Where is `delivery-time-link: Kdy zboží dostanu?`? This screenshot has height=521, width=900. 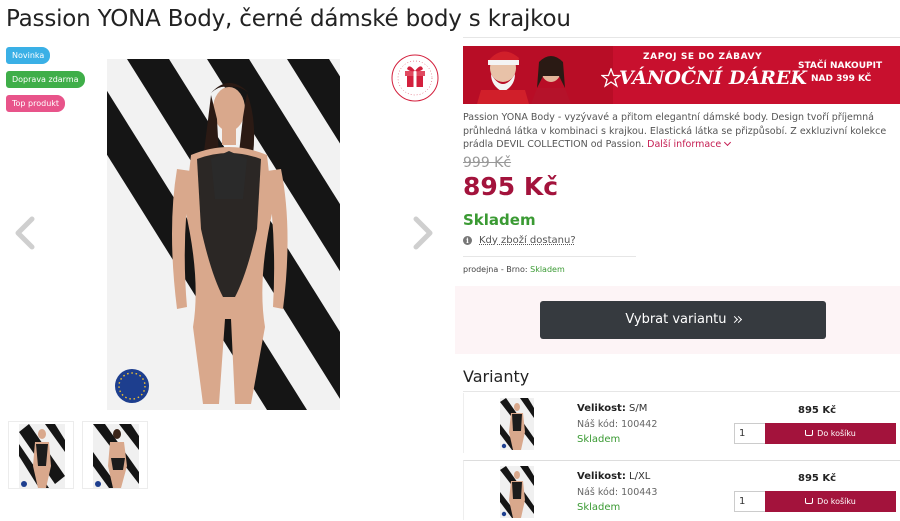
delivery-time-link: Kdy zboží dostanu? is located at coordinates (527, 240).